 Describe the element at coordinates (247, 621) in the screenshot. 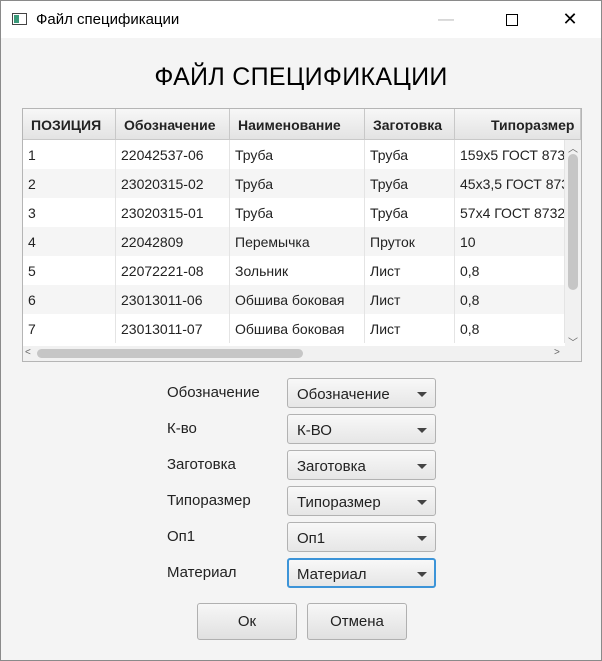

I see `ok-button: Ок` at that location.